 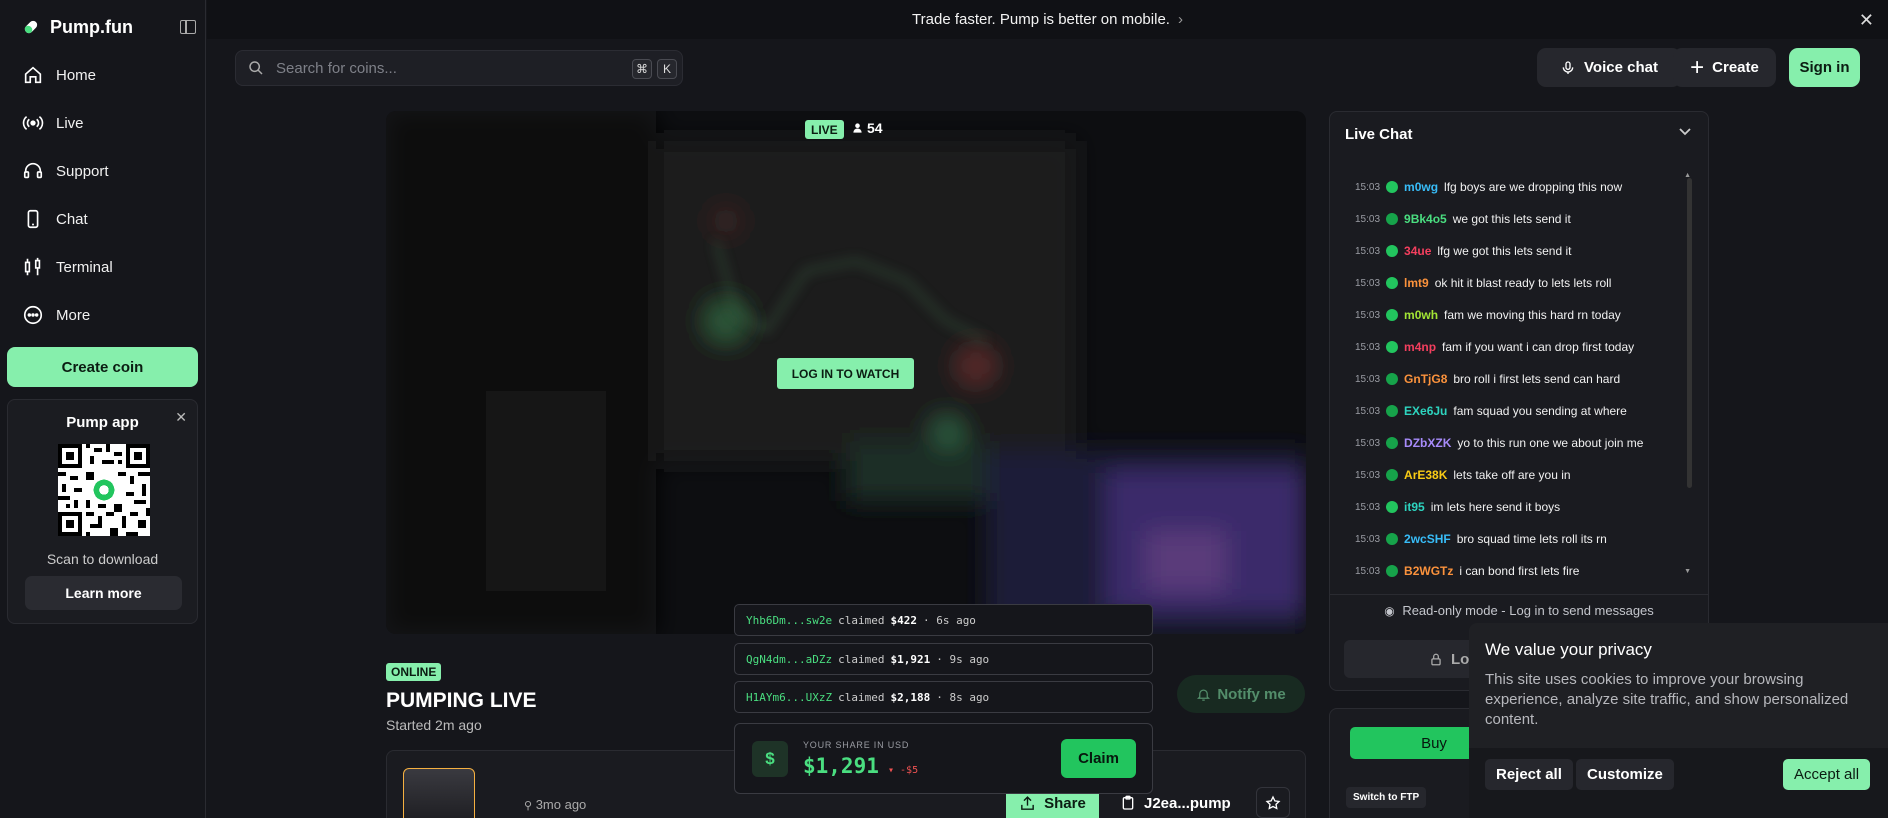 What do you see at coordinates (104, 490) in the screenshot?
I see `qr-code` at bounding box center [104, 490].